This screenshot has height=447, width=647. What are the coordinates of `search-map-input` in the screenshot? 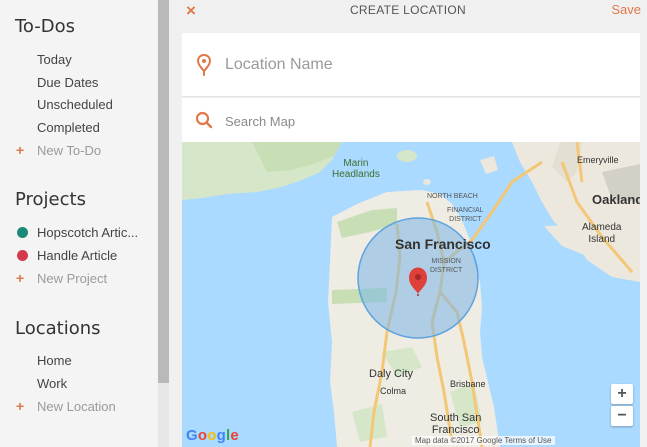 It's located at (425, 121).